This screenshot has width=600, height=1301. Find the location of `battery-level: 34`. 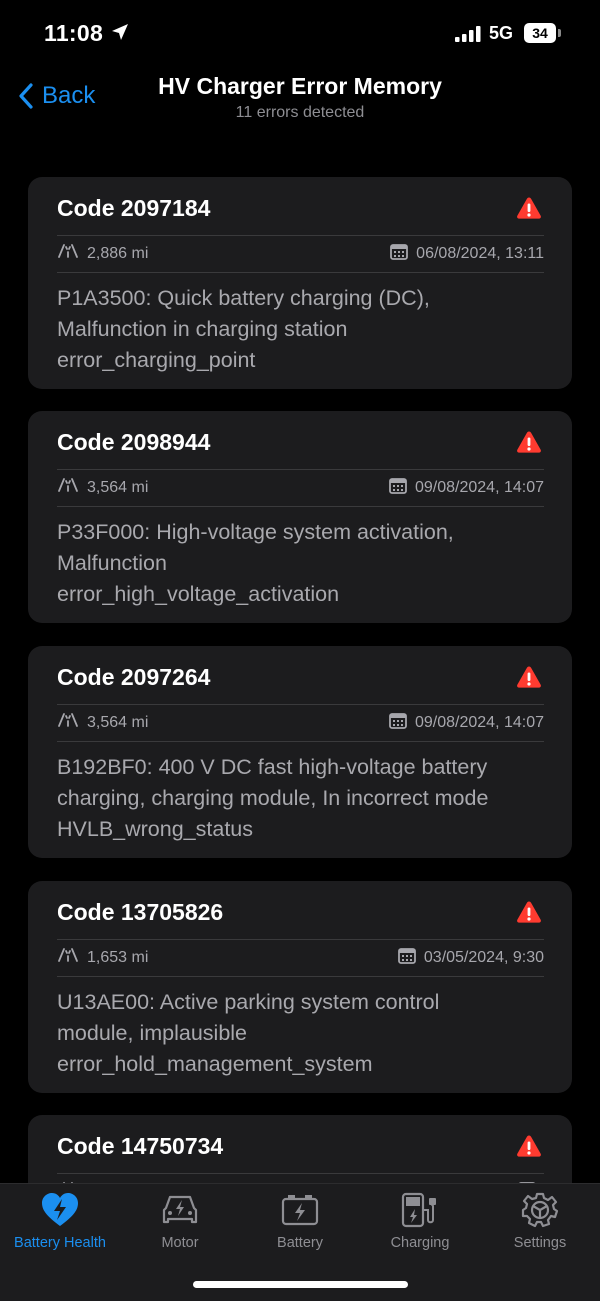

battery-level: 34 is located at coordinates (540, 33).